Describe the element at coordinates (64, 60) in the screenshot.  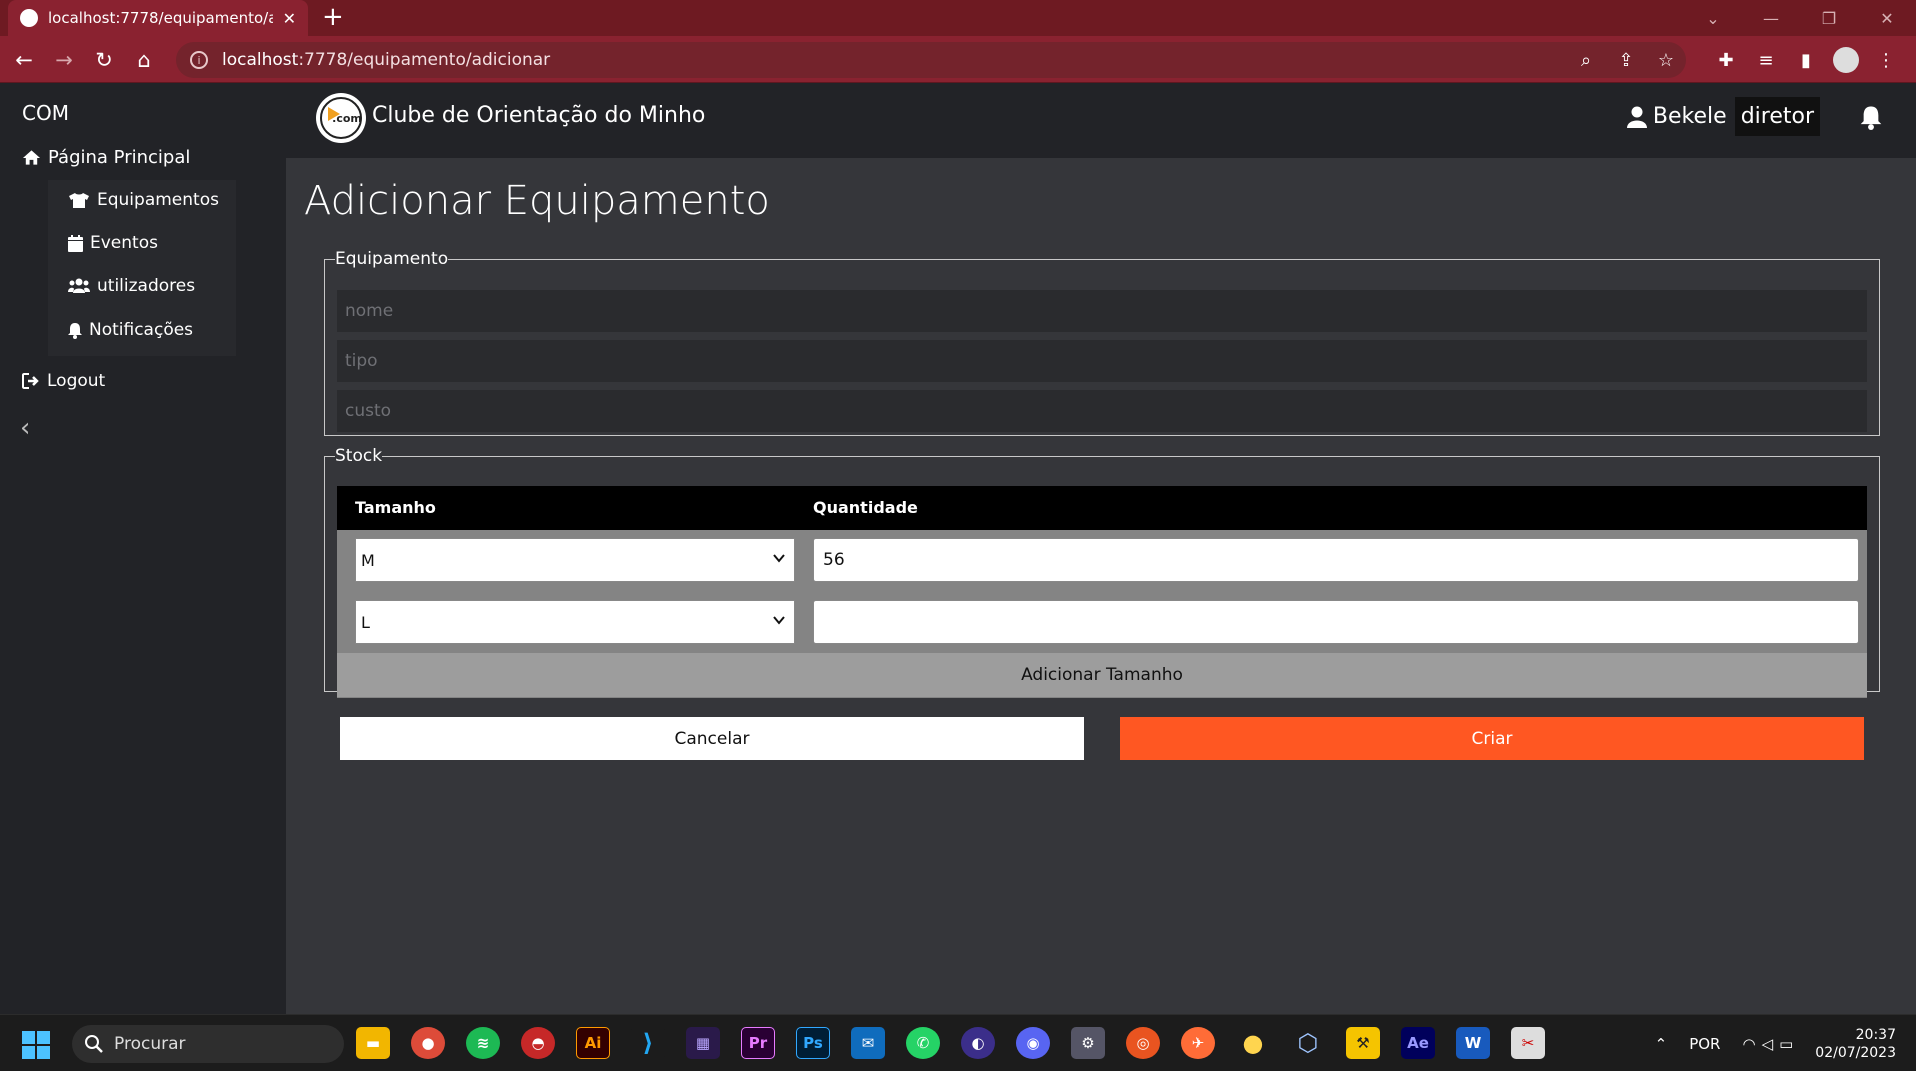
I see `forward-icon: →` at that location.